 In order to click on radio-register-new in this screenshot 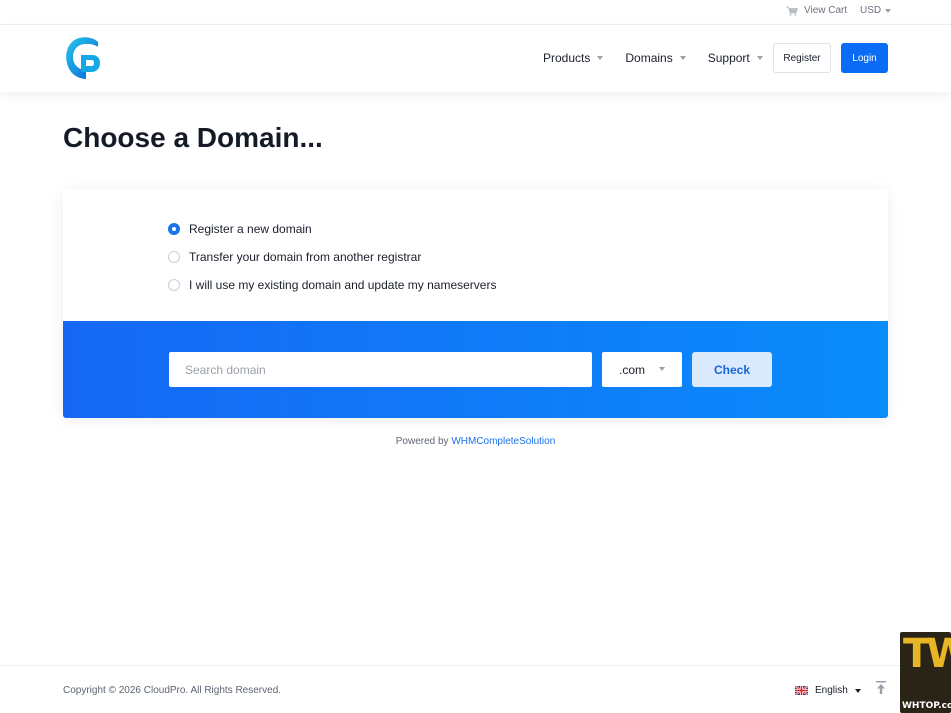, I will do `click(174, 229)`.